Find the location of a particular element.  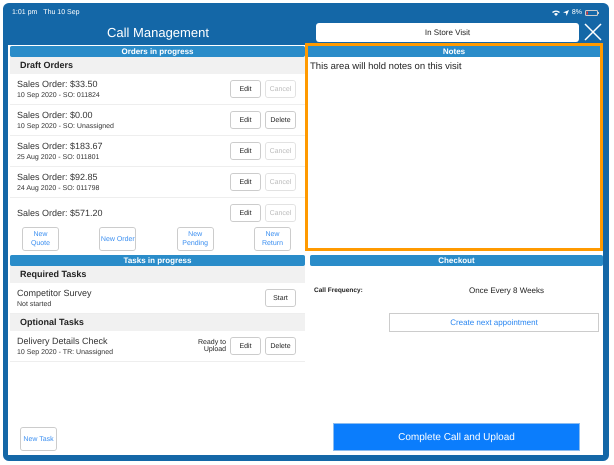

section-header: Required Tasks is located at coordinates (157, 274).